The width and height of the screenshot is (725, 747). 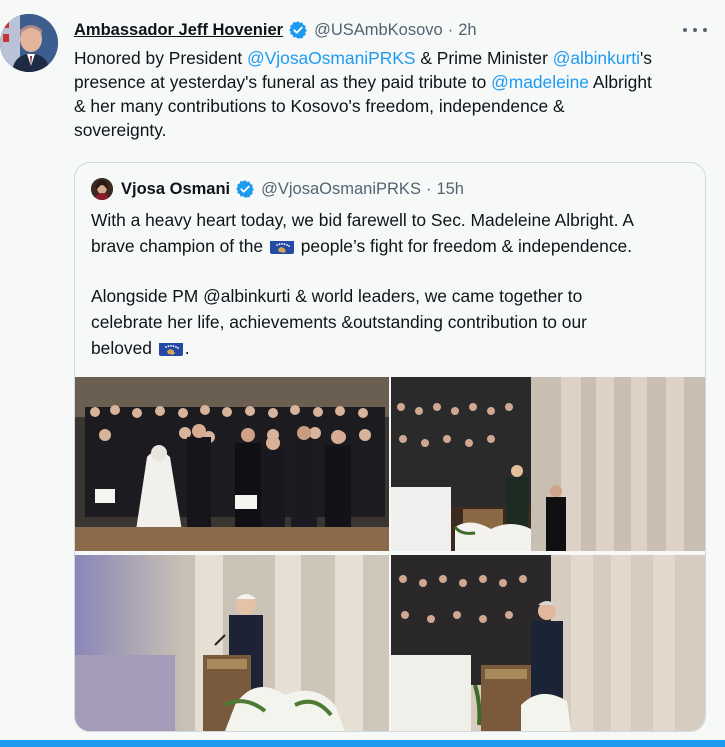 I want to click on more-horizontal-icon, so click(x=695, y=30).